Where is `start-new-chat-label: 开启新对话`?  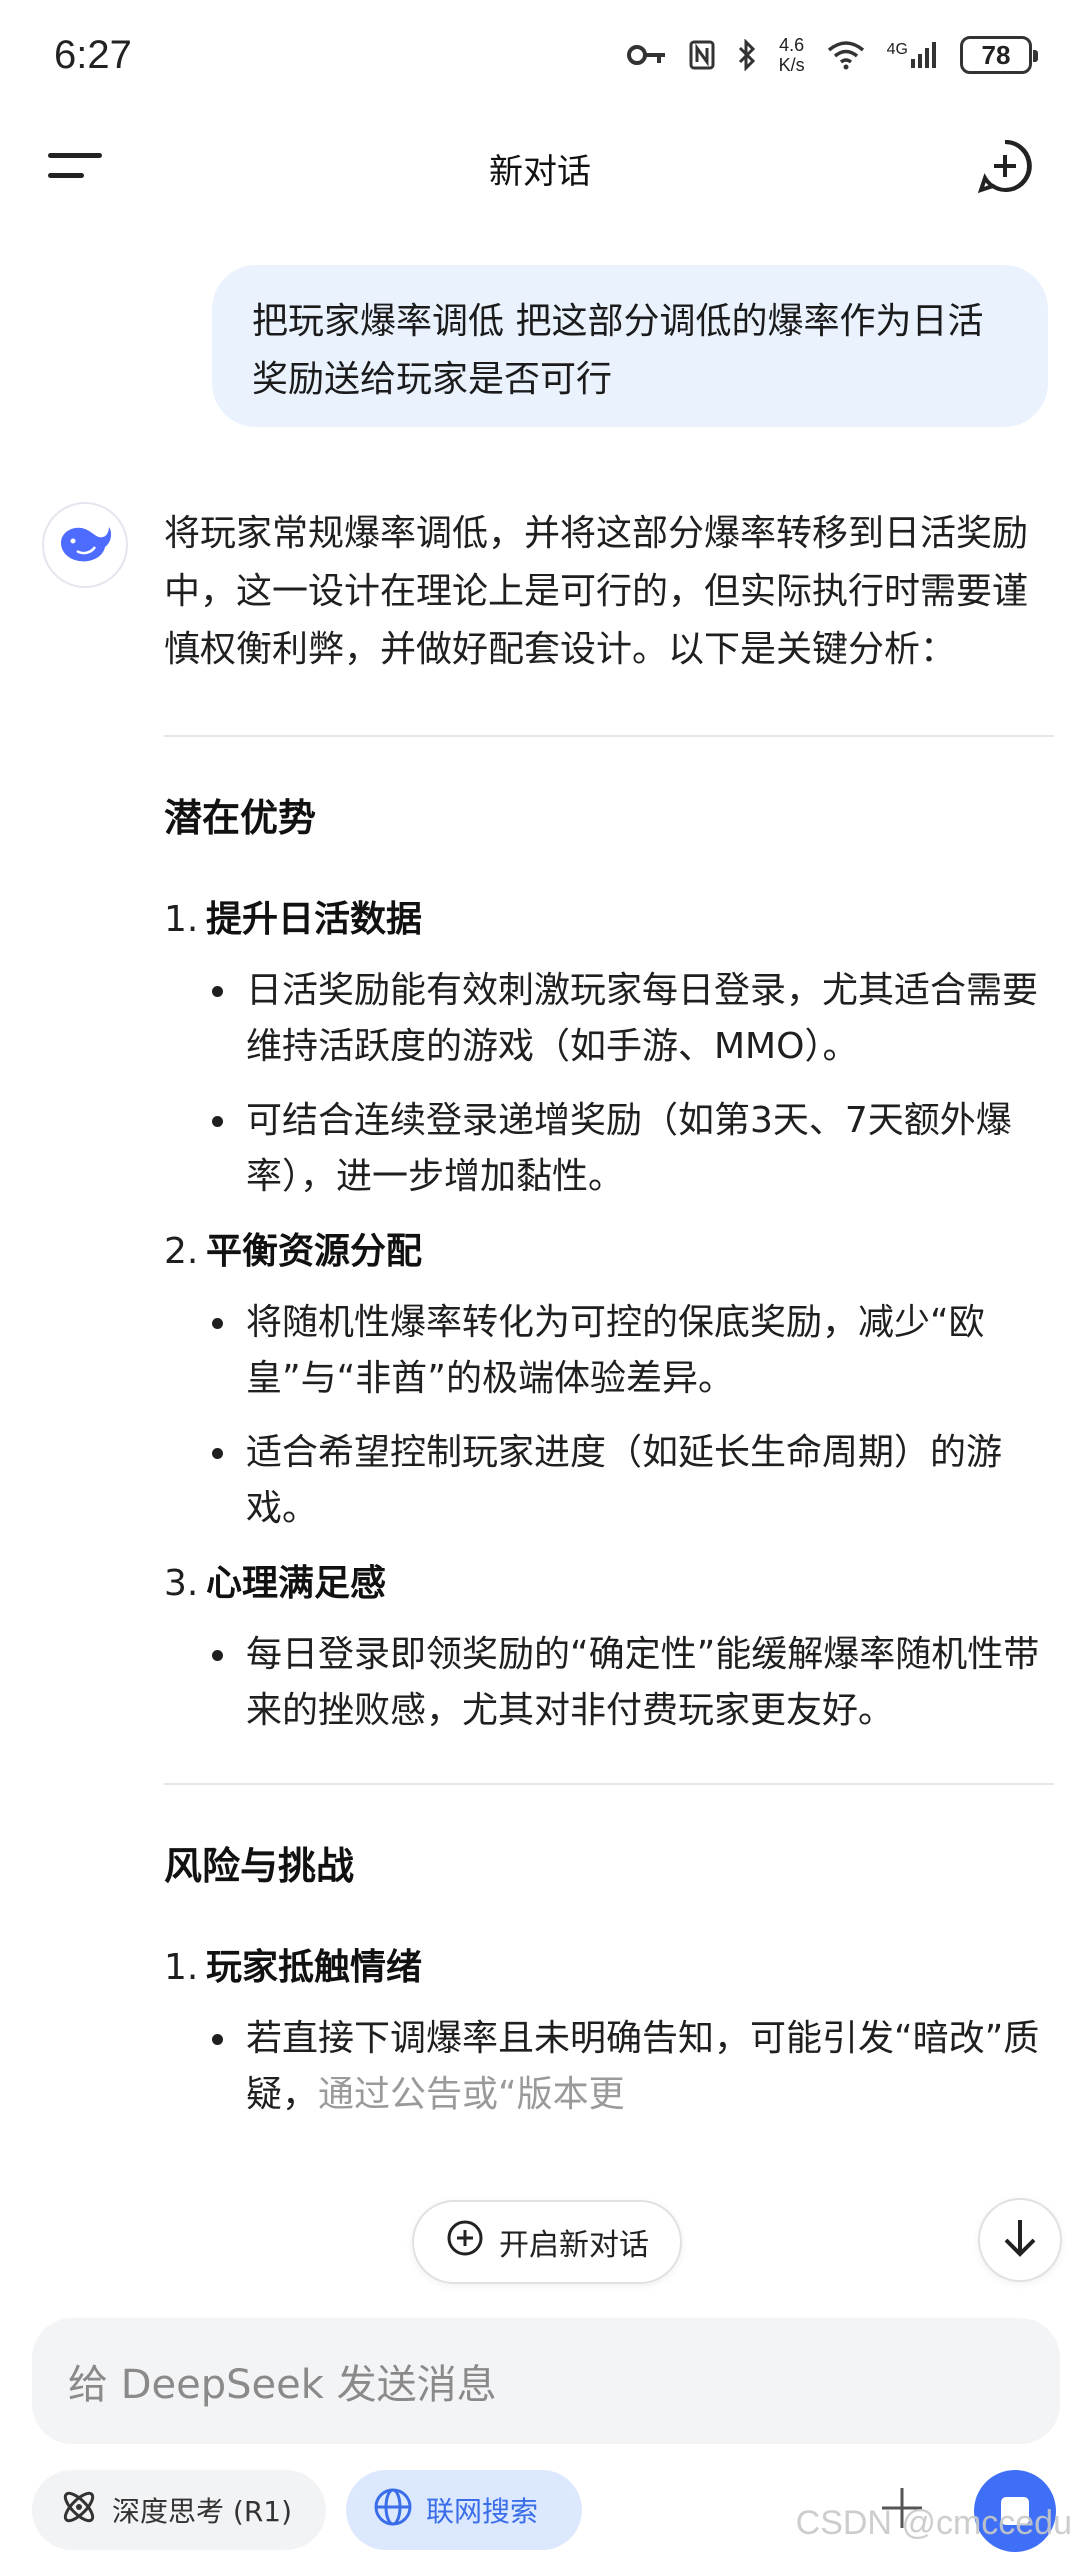 start-new-chat-label: 开启新对话 is located at coordinates (574, 2245).